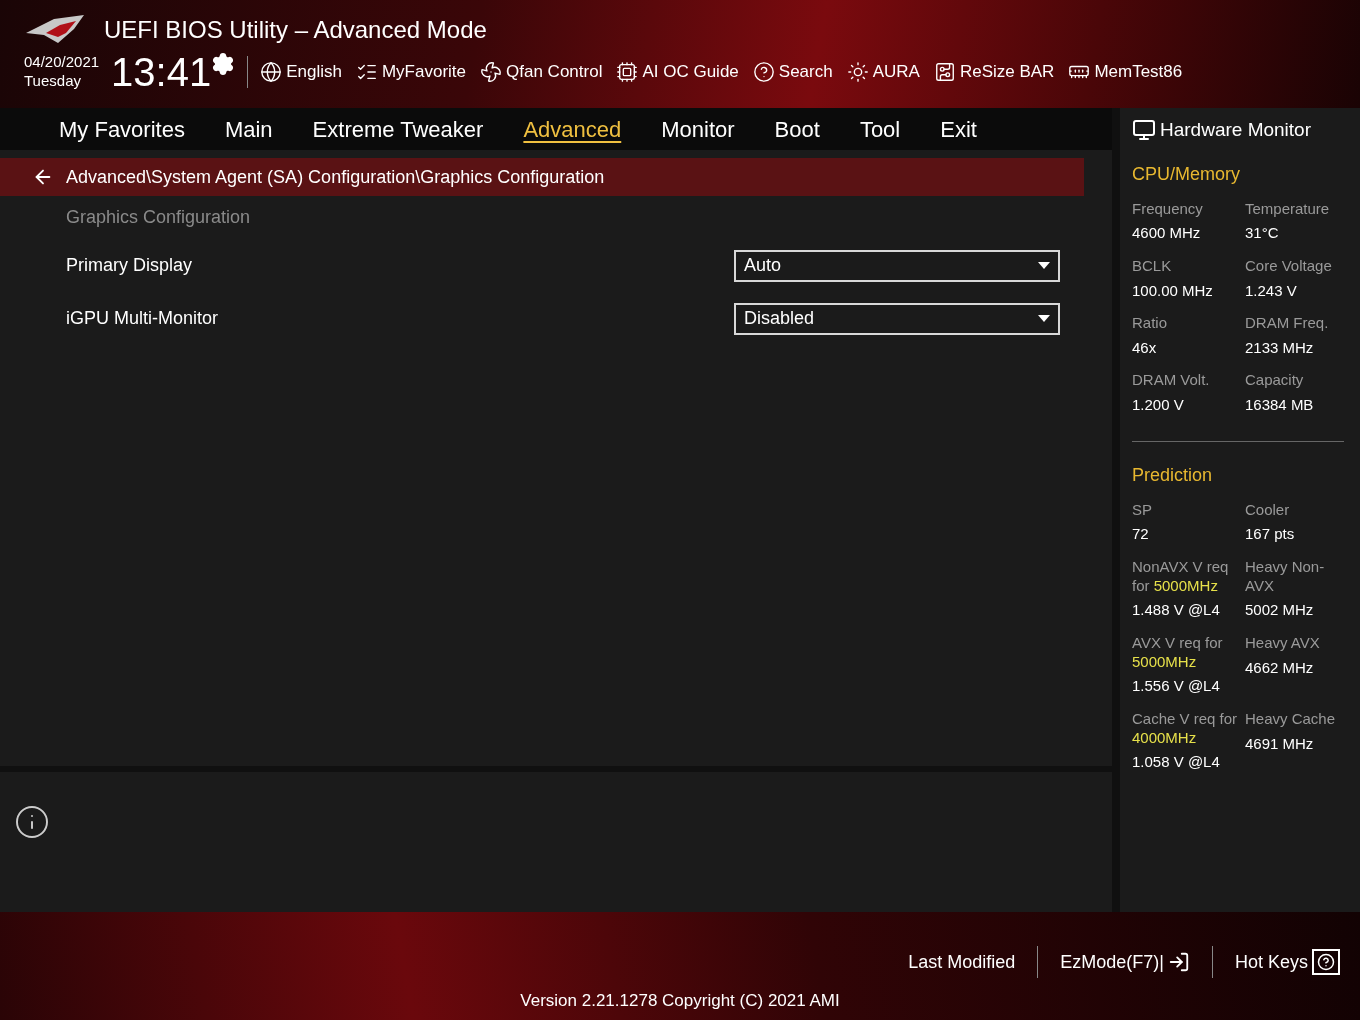  I want to click on stat-label: DRAM Volt., so click(1171, 380).